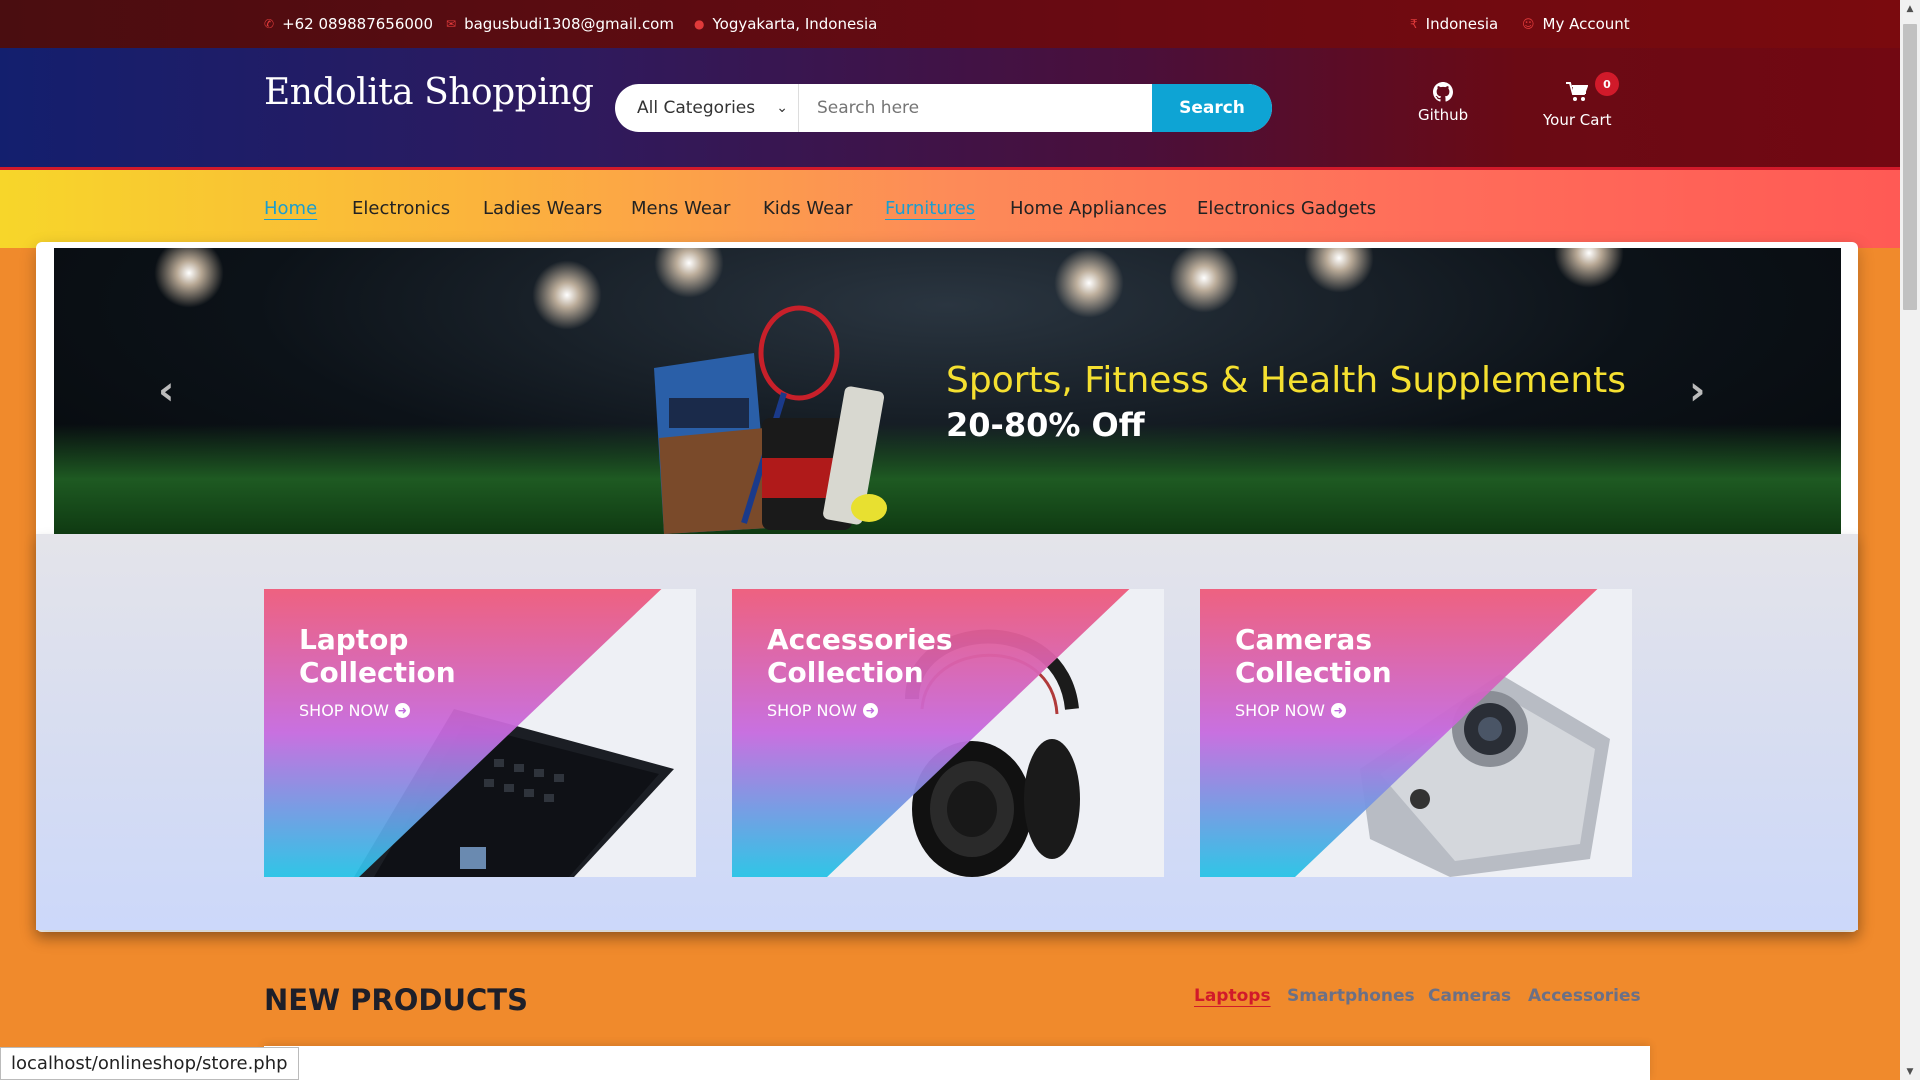 Image resolution: width=1920 pixels, height=1080 pixels. Describe the element at coordinates (860, 639) in the screenshot. I see `collection-title-line1: Accessories` at that location.